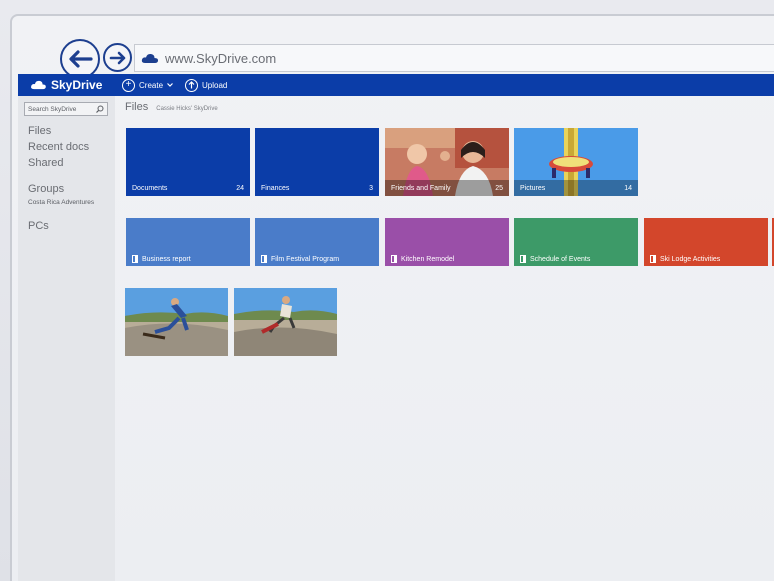 The image size is (774, 581). What do you see at coordinates (533, 188) in the screenshot?
I see `folder-label: Pictures` at bounding box center [533, 188].